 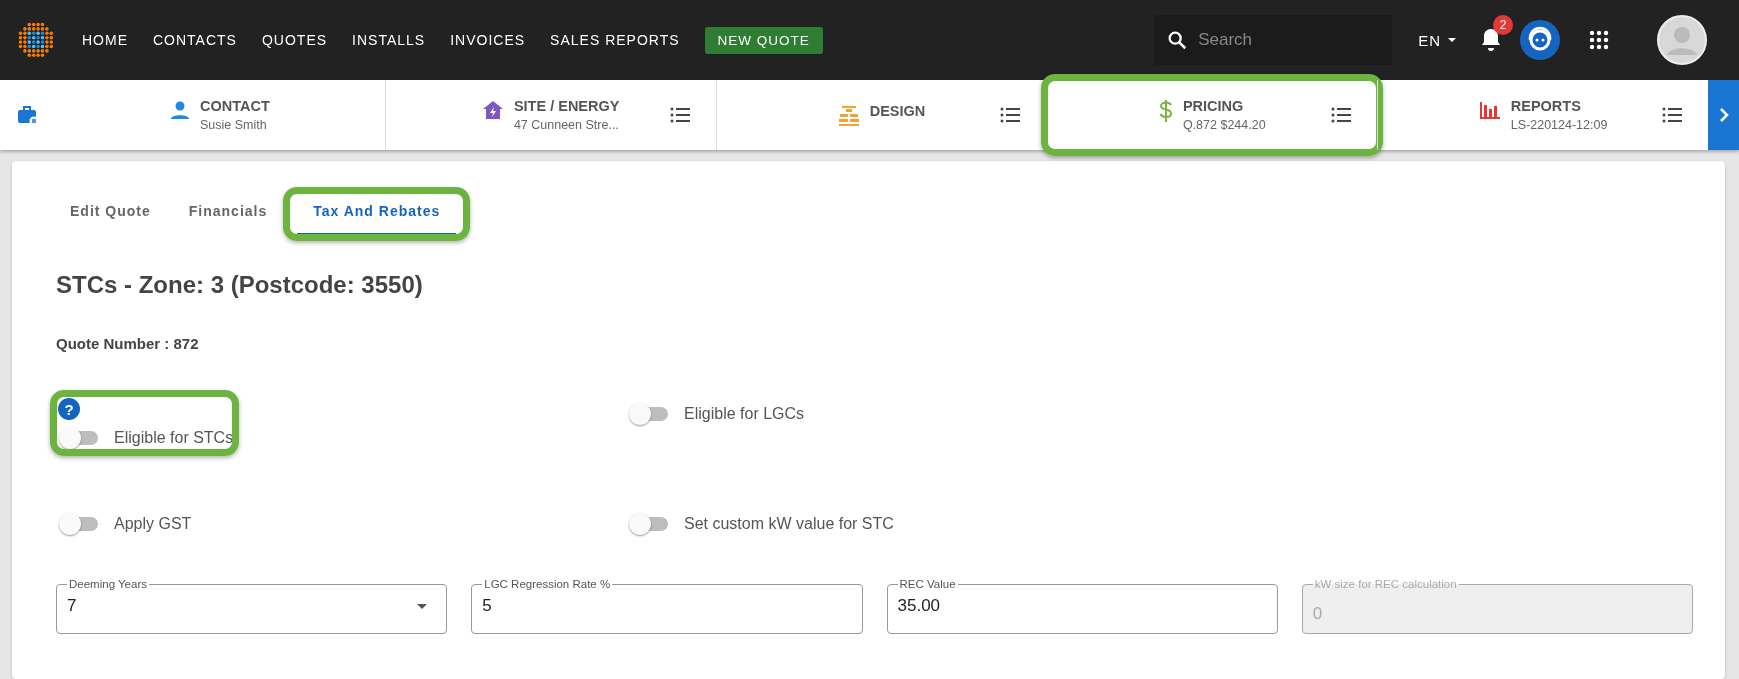 What do you see at coordinates (1491, 40) in the screenshot?
I see `bell-icon` at bounding box center [1491, 40].